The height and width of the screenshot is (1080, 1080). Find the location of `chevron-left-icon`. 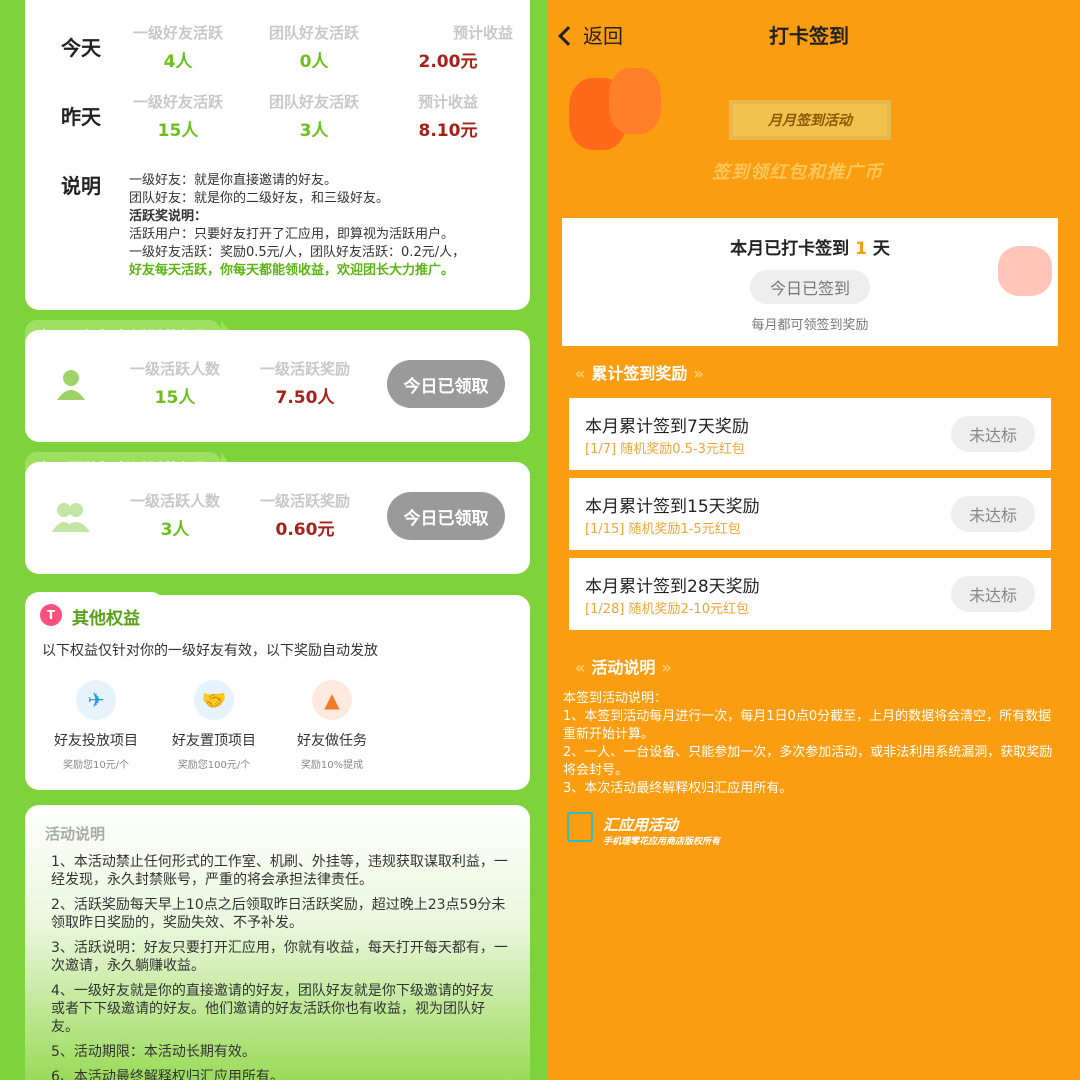

chevron-left-icon is located at coordinates (568, 36).